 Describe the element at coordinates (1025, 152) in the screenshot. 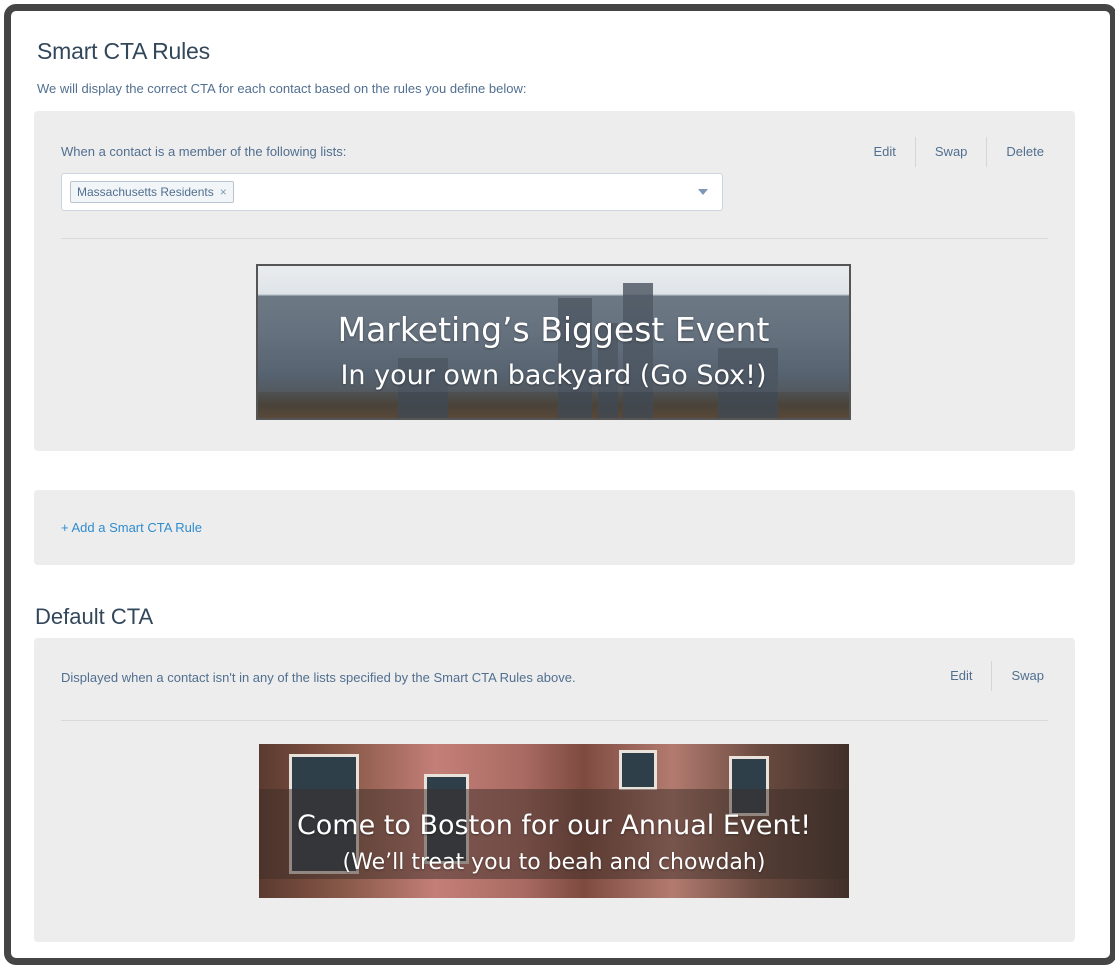

I see `rule-delete-link: Delete` at that location.